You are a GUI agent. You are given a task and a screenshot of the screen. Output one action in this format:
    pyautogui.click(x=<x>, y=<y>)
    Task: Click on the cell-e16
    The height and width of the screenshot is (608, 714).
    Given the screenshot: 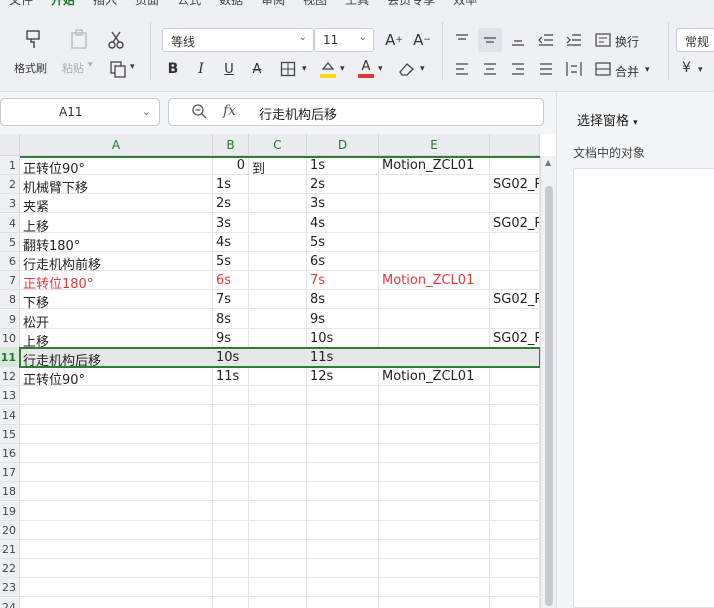 What is the action you would take?
    pyautogui.click(x=434, y=453)
    